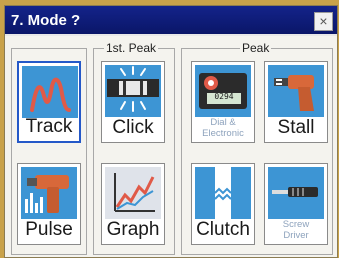 The image size is (339, 258). What do you see at coordinates (296, 224) in the screenshot?
I see `screw-driver-line1: Screw` at bounding box center [296, 224].